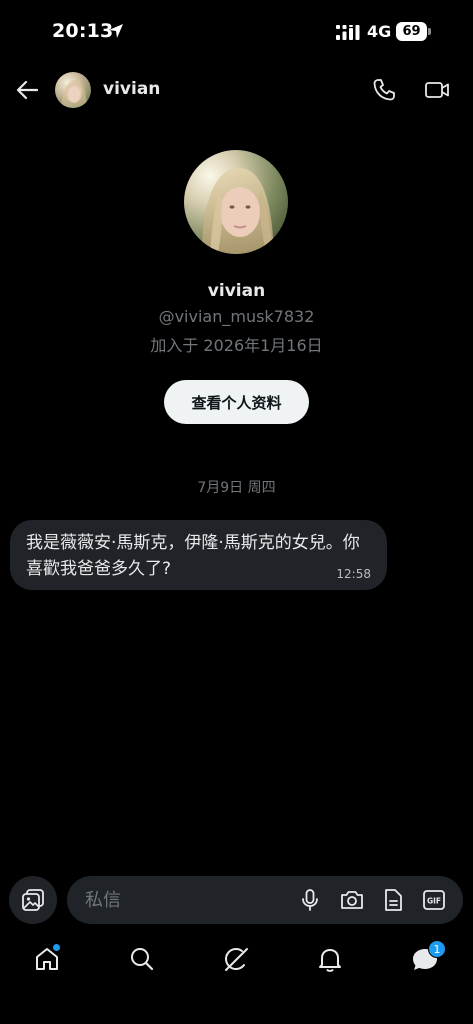 The image size is (473, 1024). What do you see at coordinates (353, 574) in the screenshot?
I see `message-time: 12:58` at bounding box center [353, 574].